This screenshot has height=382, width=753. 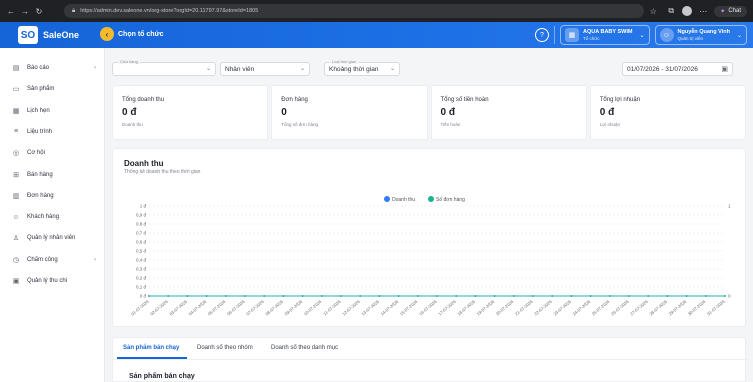 What do you see at coordinates (450, 124) in the screenshot?
I see `card-subtitle: Tiền hoàn` at bounding box center [450, 124].